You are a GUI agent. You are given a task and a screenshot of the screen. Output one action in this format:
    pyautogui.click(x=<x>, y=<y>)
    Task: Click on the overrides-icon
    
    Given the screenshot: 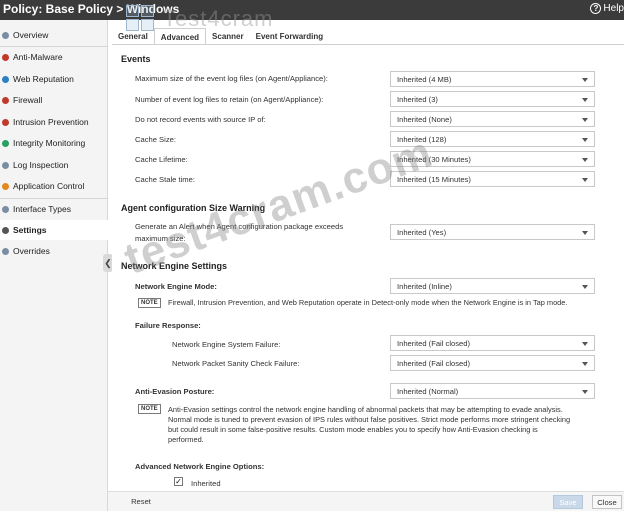 What is the action you would take?
    pyautogui.click(x=5, y=251)
    